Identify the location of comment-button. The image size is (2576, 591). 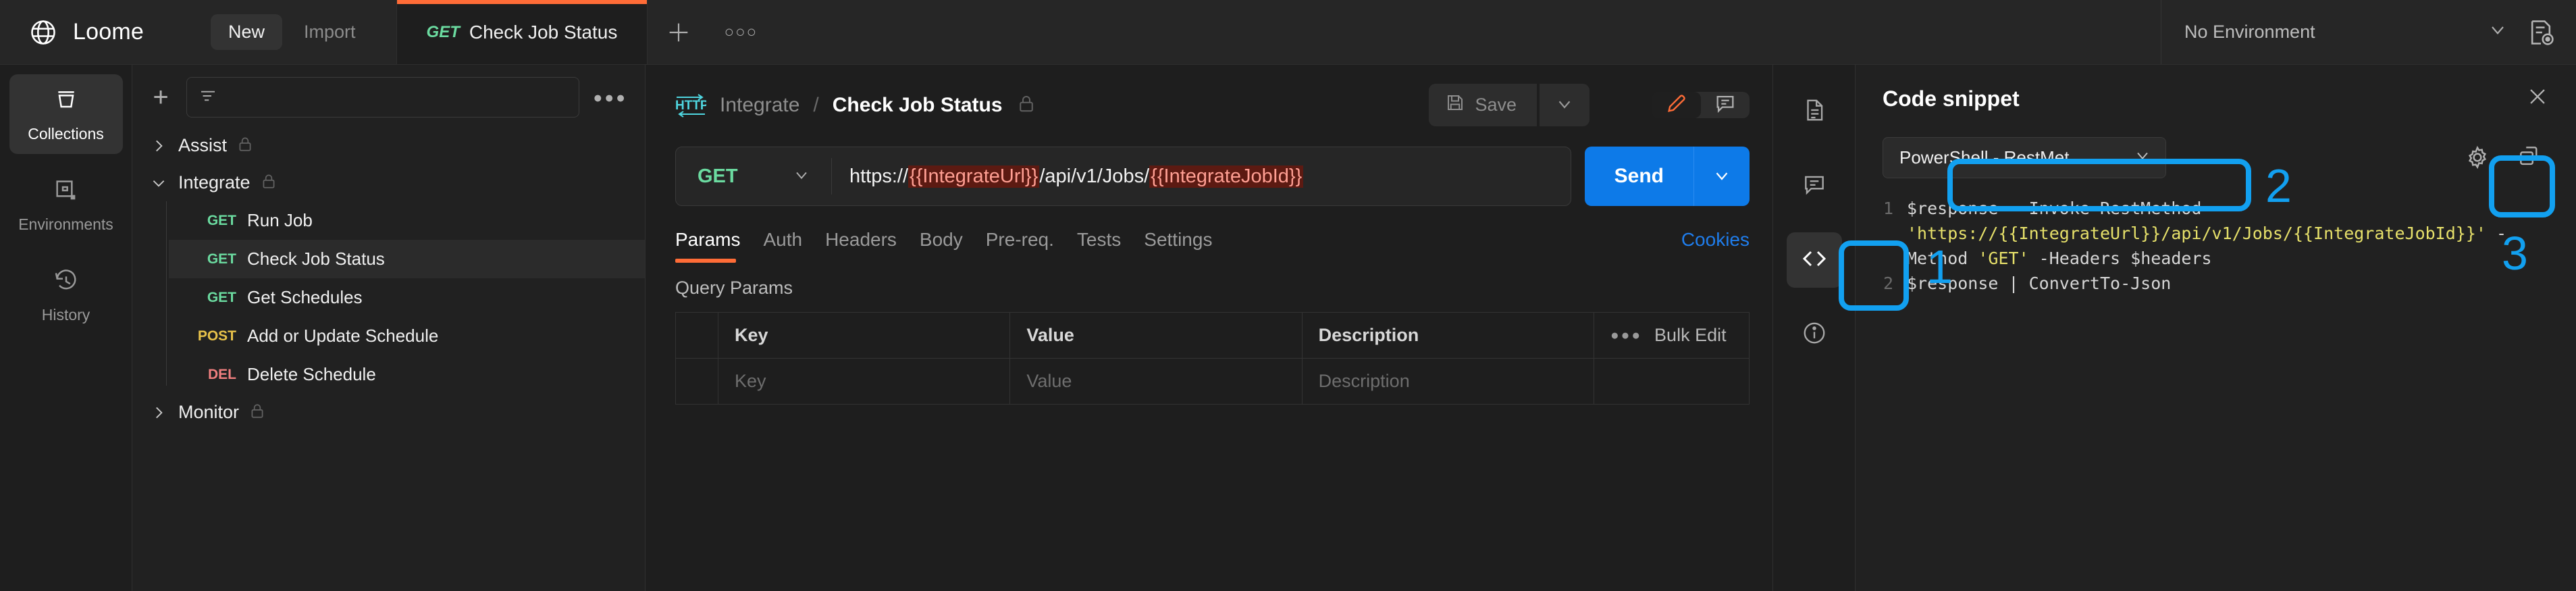
(1725, 105).